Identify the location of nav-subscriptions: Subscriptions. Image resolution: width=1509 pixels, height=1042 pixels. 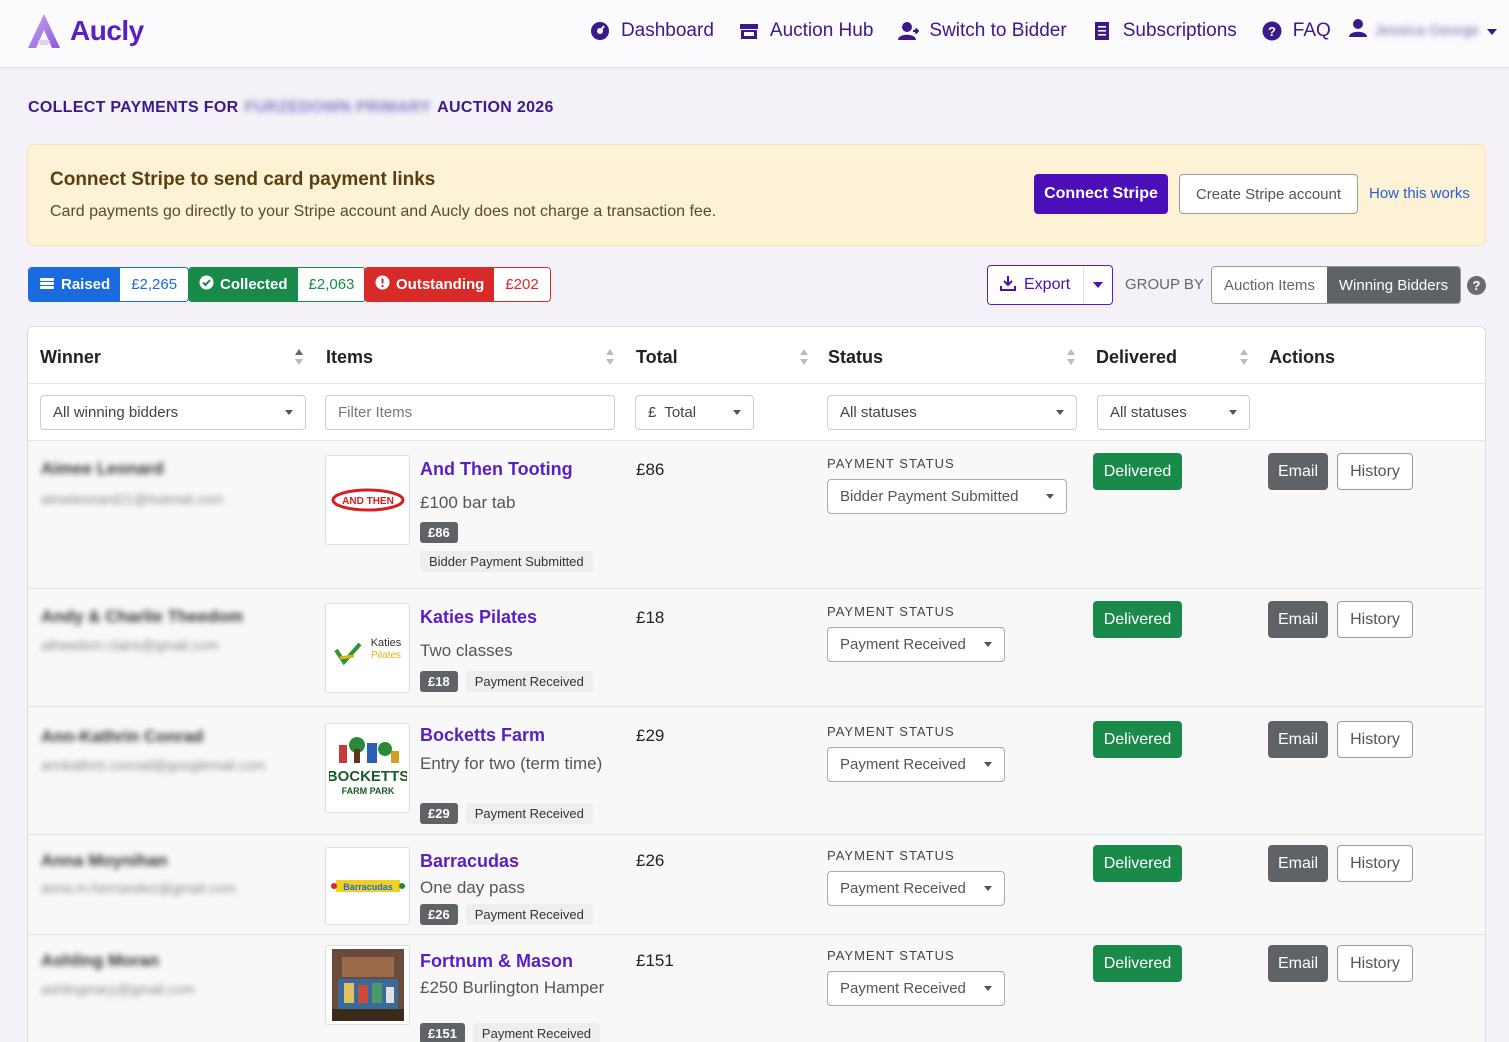
(1164, 31).